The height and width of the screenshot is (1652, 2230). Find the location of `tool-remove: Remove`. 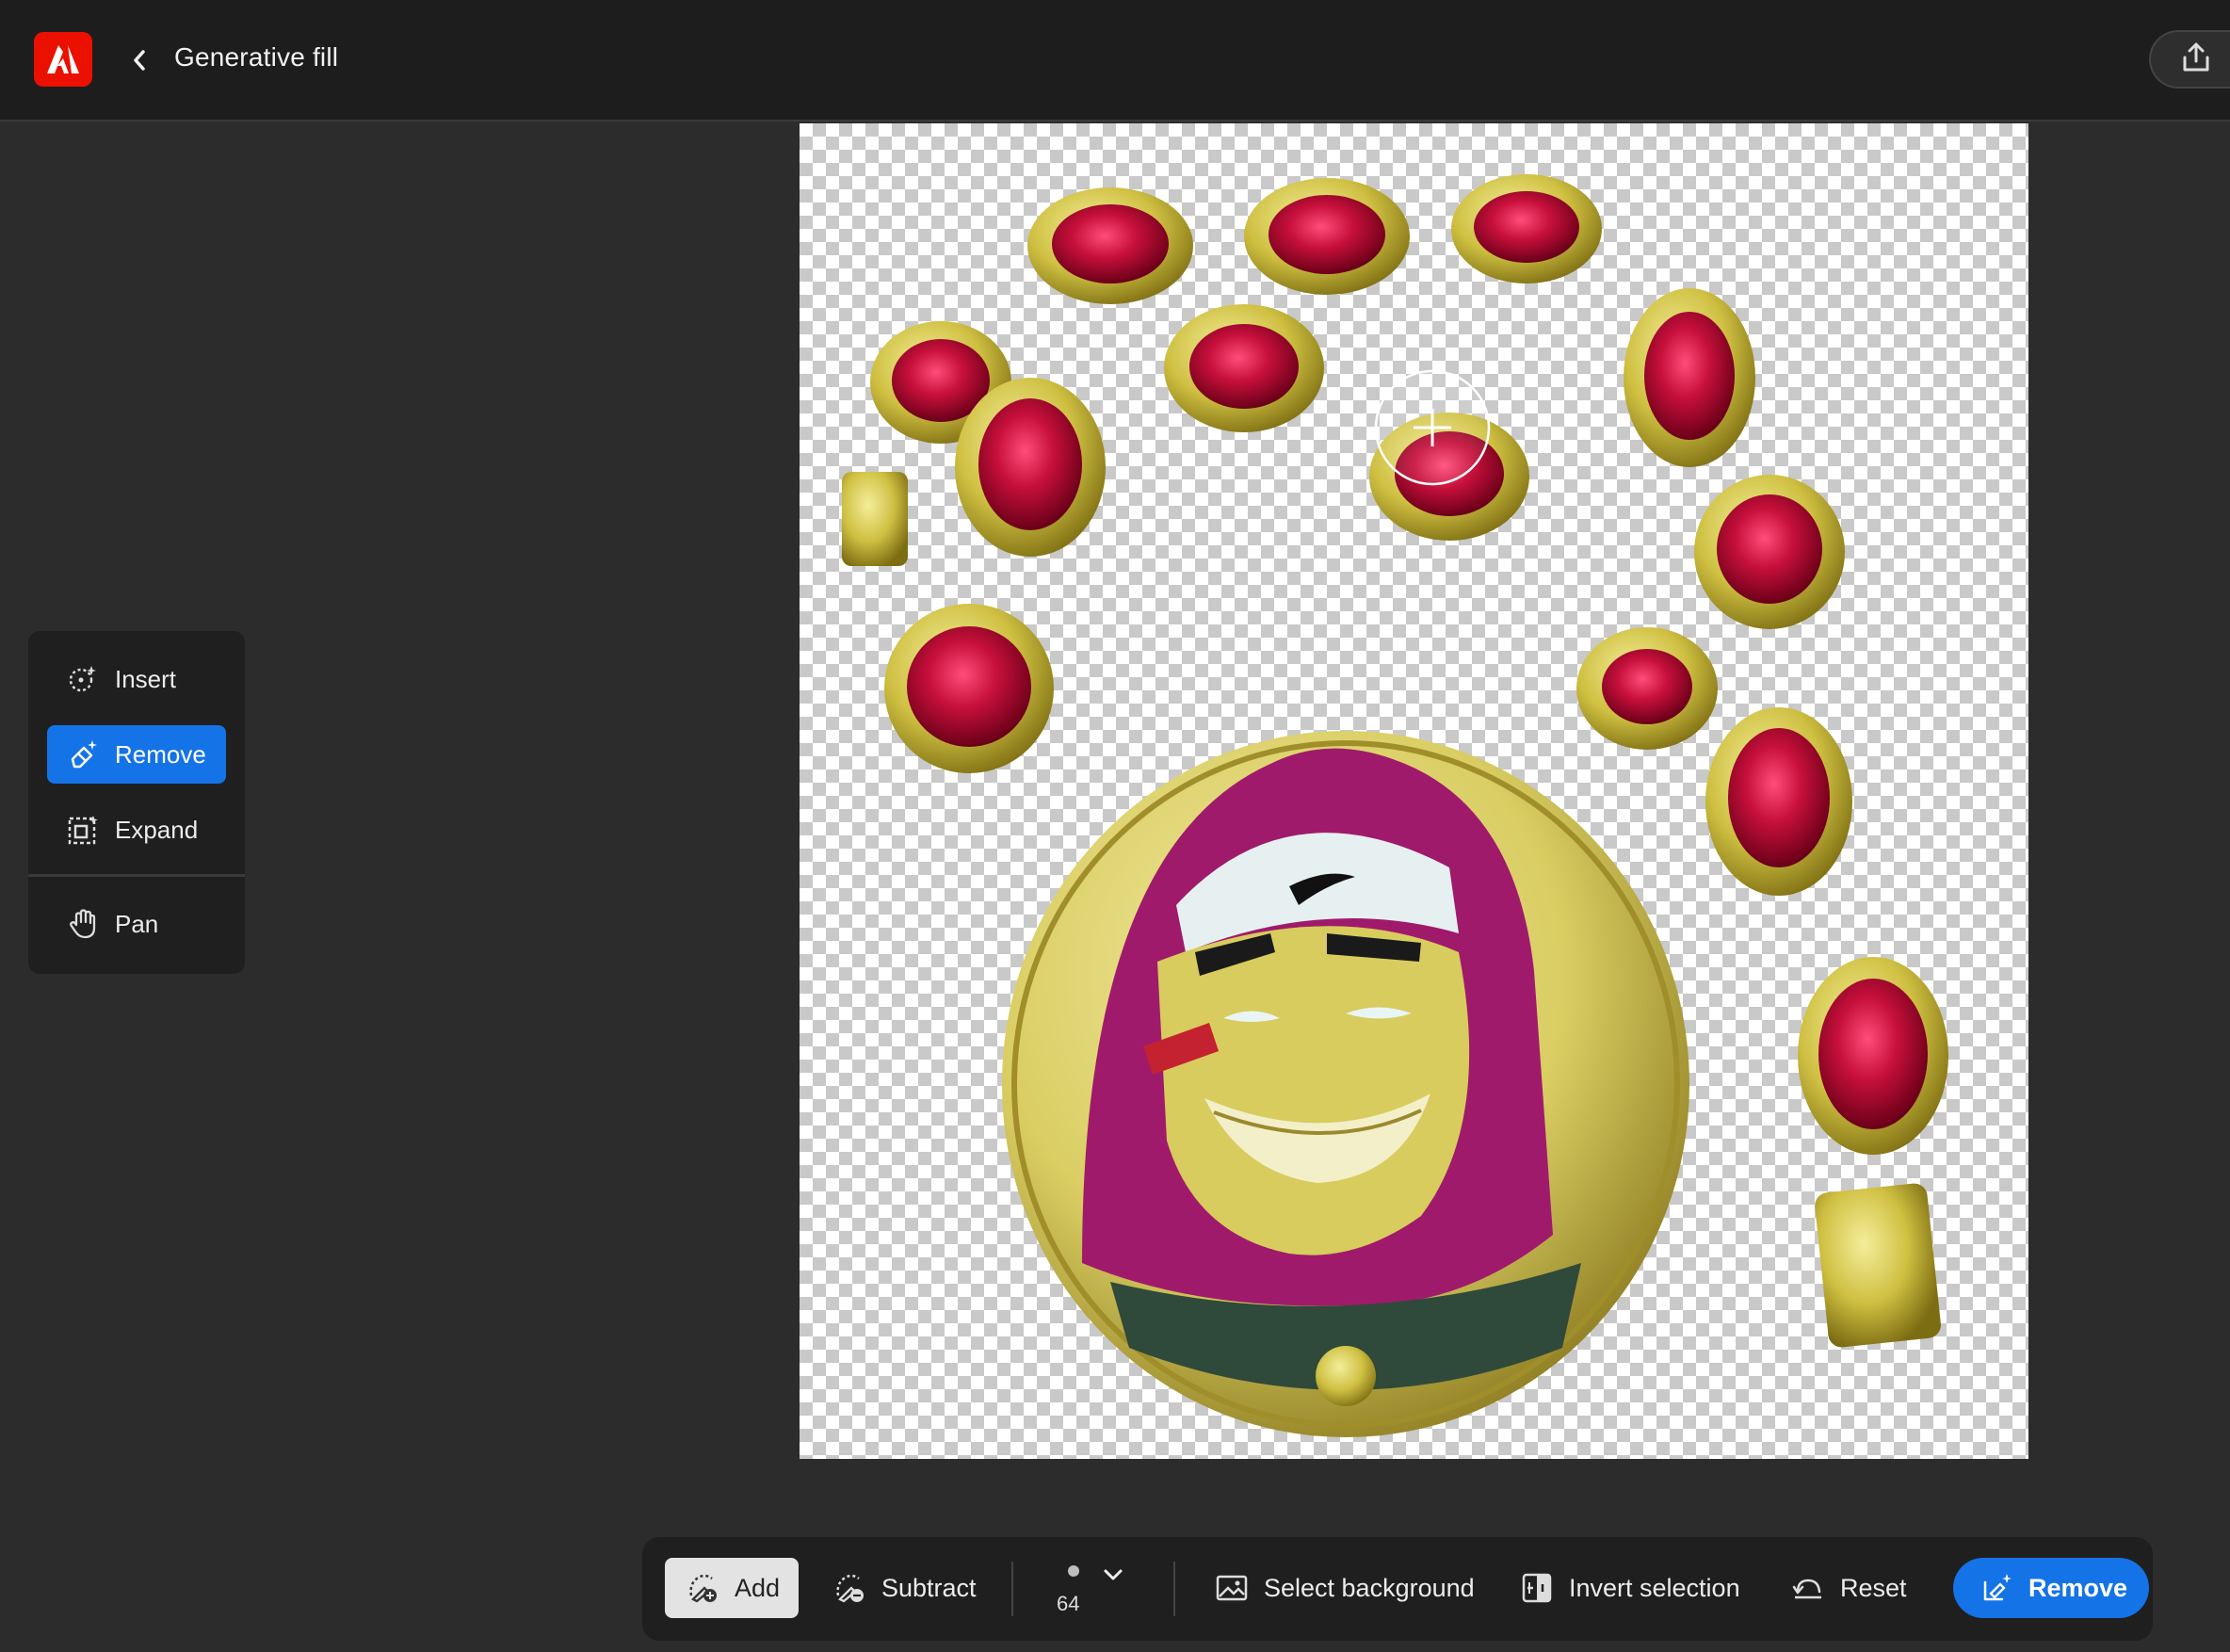

tool-remove: Remove is located at coordinates (136, 755).